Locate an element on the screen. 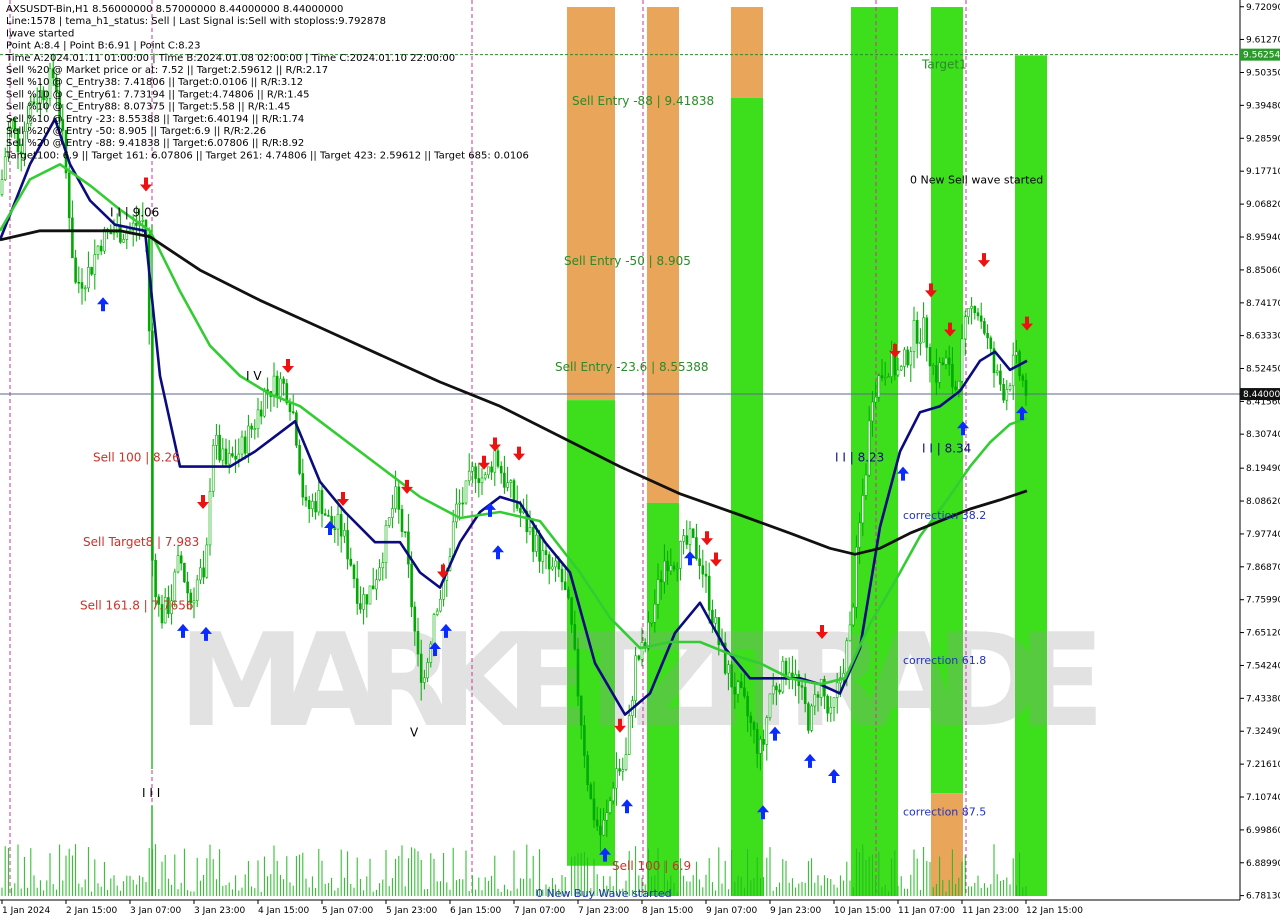 The height and width of the screenshot is (920, 1280). y-tick-label: 6.78130 is located at coordinates (1263, 897).